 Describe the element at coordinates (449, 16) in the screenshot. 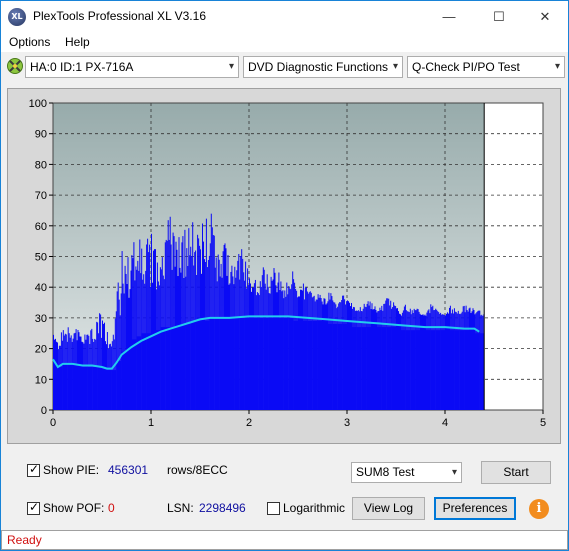

I see `minimize-button: —` at that location.